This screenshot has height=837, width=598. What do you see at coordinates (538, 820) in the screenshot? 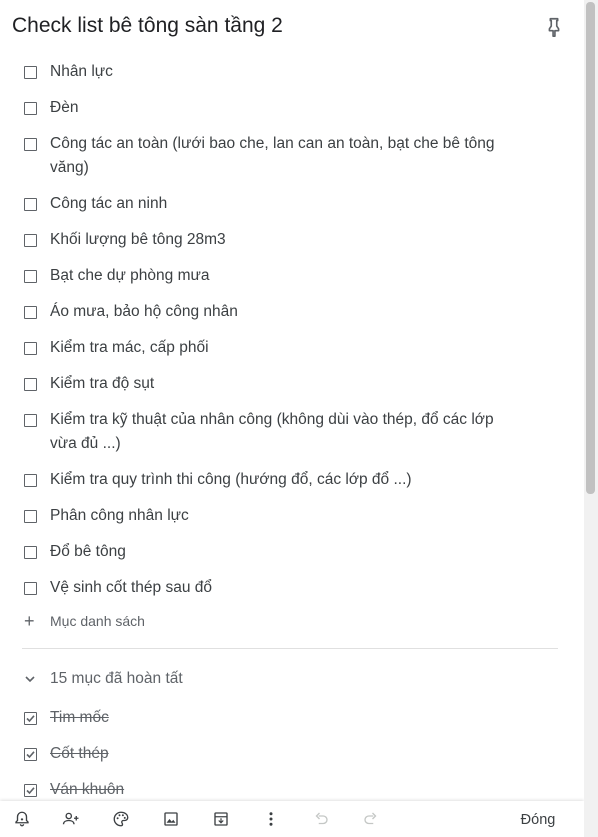
I see `close-button: Đóng` at bounding box center [538, 820].